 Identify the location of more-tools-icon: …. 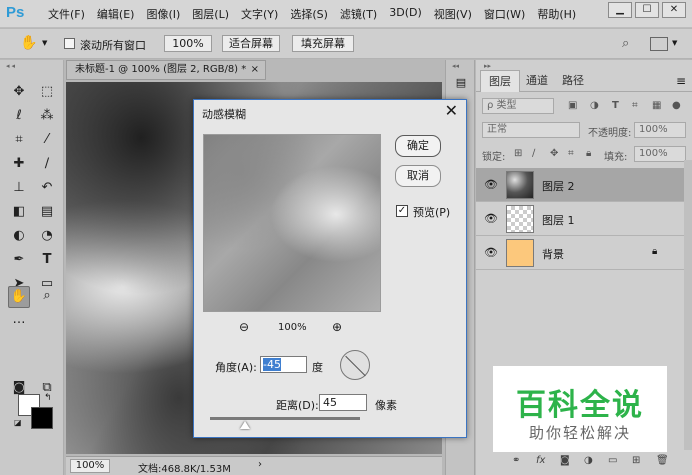
(19, 320).